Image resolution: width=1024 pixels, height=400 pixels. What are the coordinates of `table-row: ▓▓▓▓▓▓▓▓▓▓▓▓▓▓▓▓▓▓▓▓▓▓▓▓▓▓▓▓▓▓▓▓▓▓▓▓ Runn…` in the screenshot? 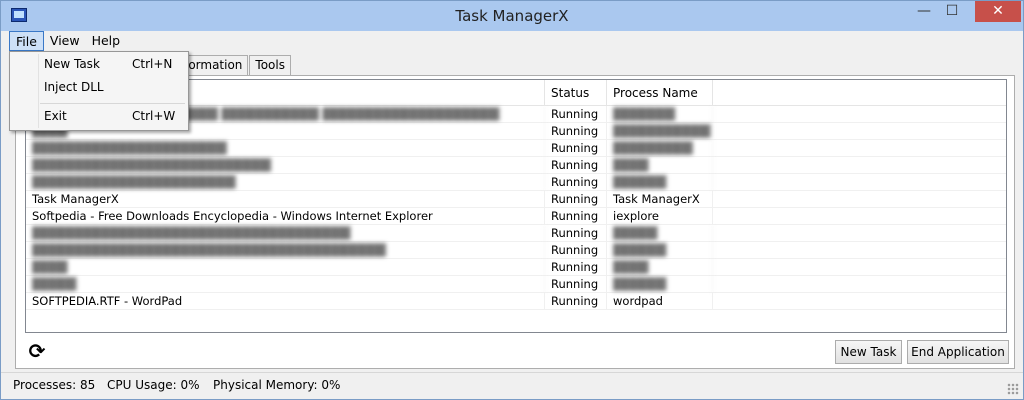 It's located at (516, 233).